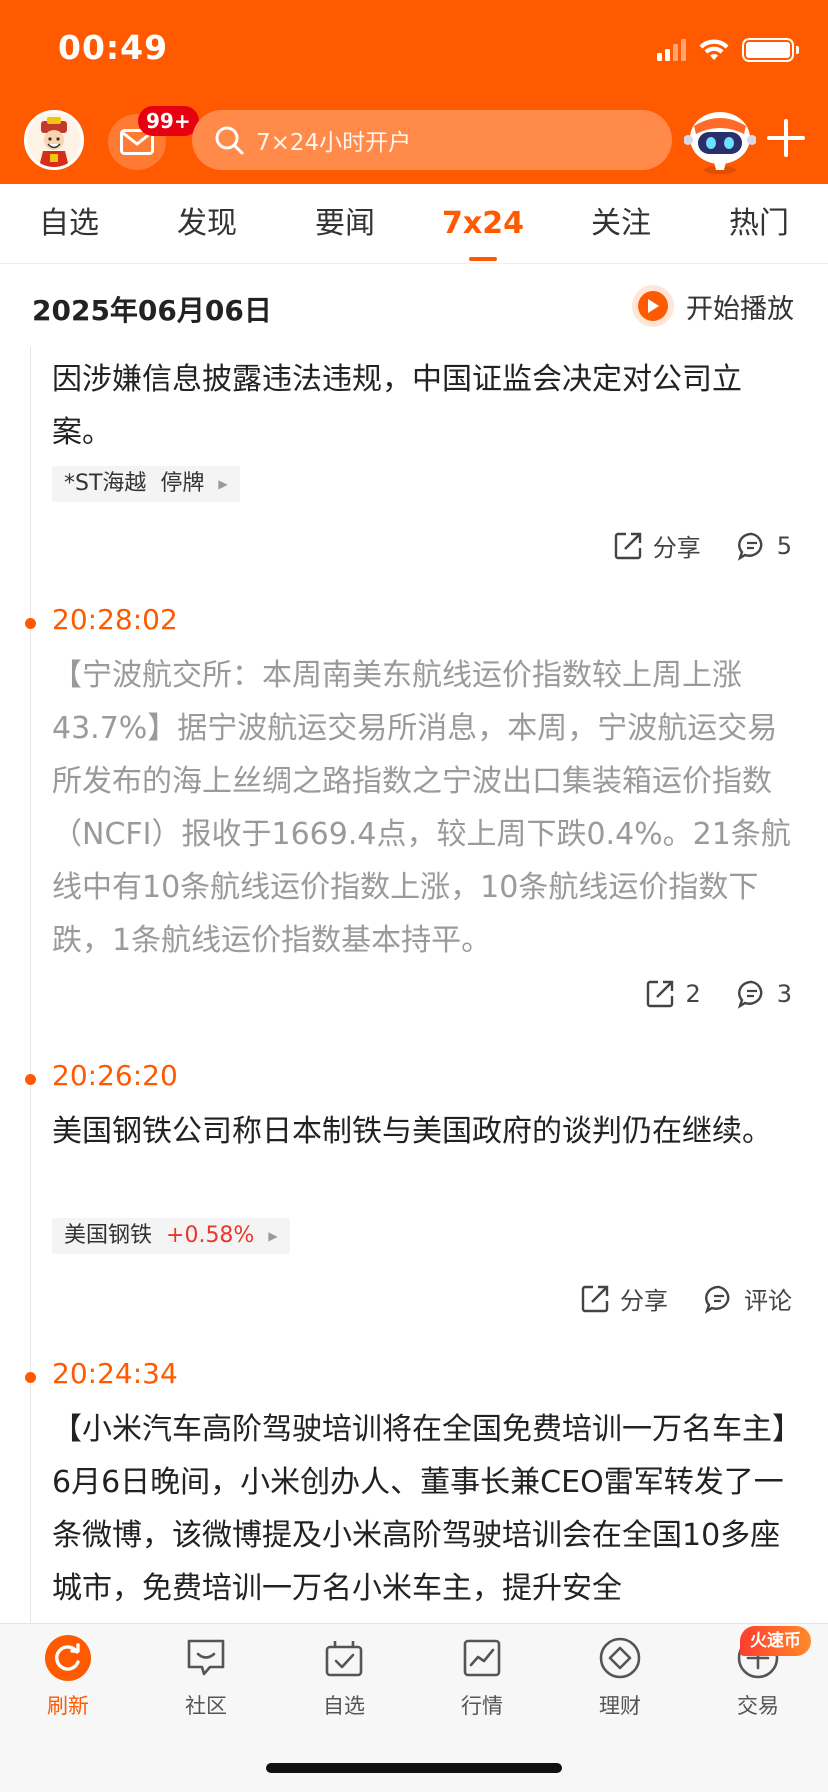  I want to click on start-playback-button: 开始播放, so click(713, 306).